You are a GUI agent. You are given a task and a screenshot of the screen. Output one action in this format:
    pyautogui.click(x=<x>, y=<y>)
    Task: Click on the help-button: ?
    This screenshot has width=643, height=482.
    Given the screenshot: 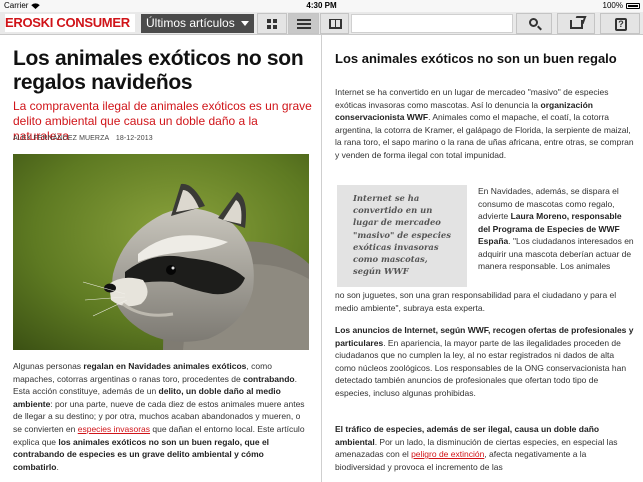 What is the action you would take?
    pyautogui.click(x=620, y=23)
    